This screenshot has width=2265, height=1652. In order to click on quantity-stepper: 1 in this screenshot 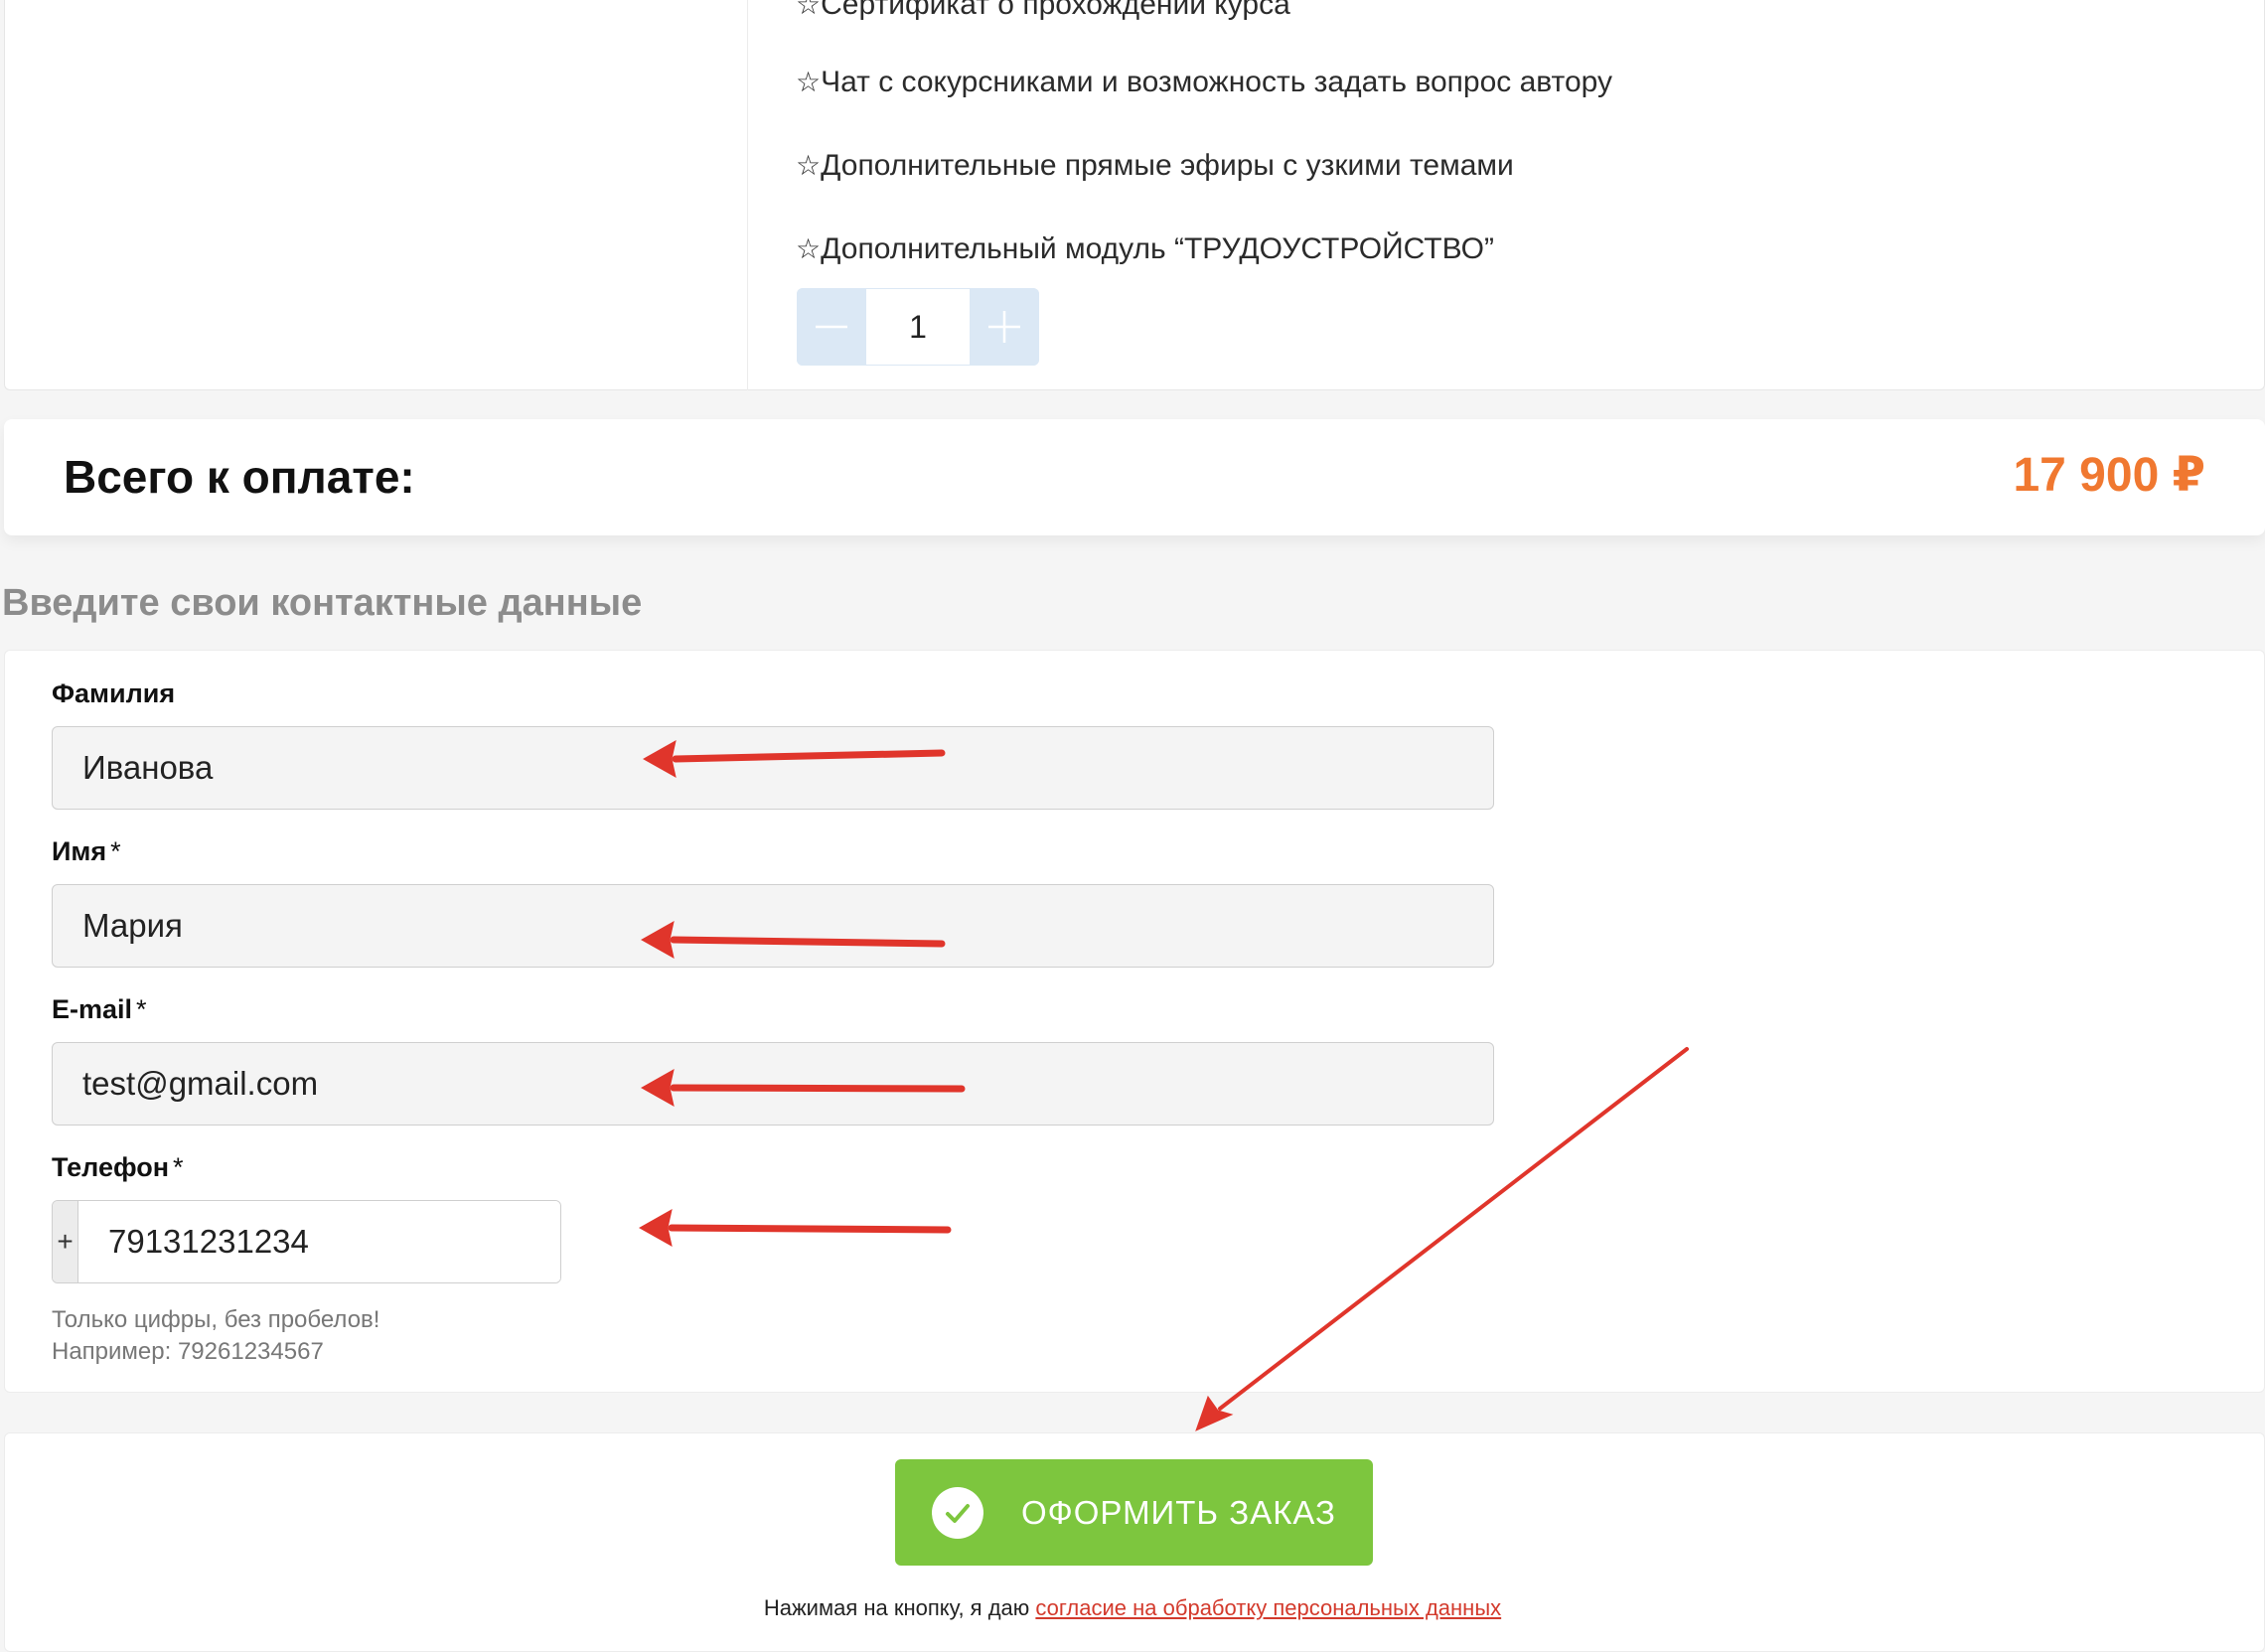, I will do `click(918, 327)`.